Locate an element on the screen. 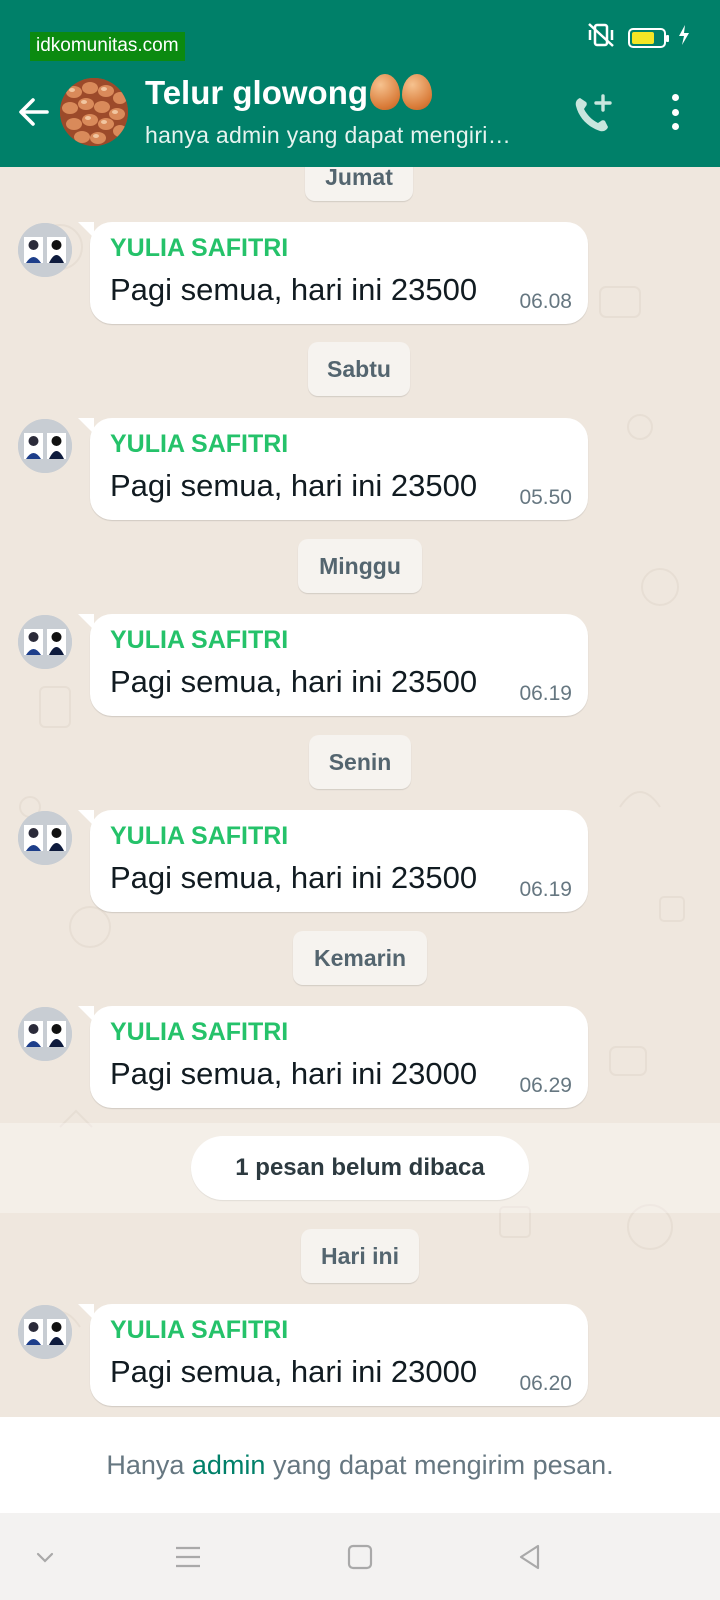 The height and width of the screenshot is (1600, 720). watermark: idkomunitas.com is located at coordinates (107, 46).